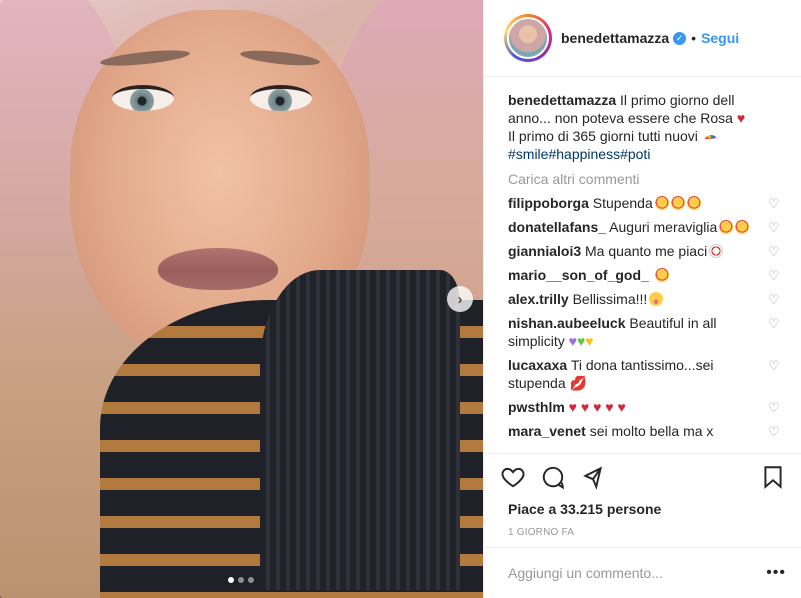  Describe the element at coordinates (663, 227) in the screenshot. I see `comment-text: Auguri meraviglia` at that location.